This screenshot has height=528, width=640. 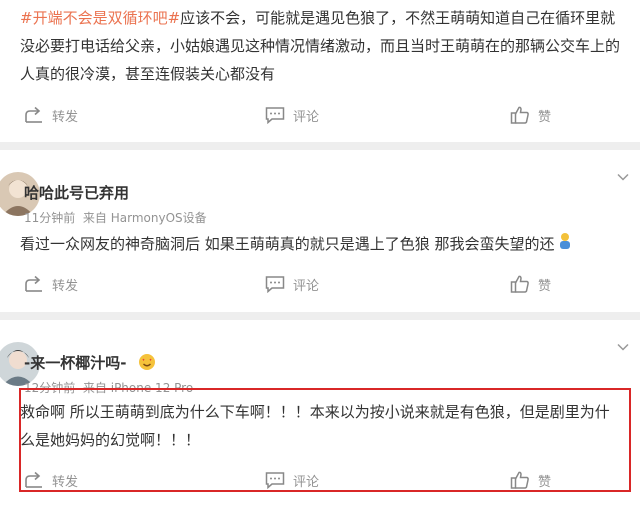 I want to click on post-text: 看过一众网友的神奇脑洞后 如果王萌萌真的就只是遇上了色狼 那我会蛮失望的还, so click(x=322, y=244).